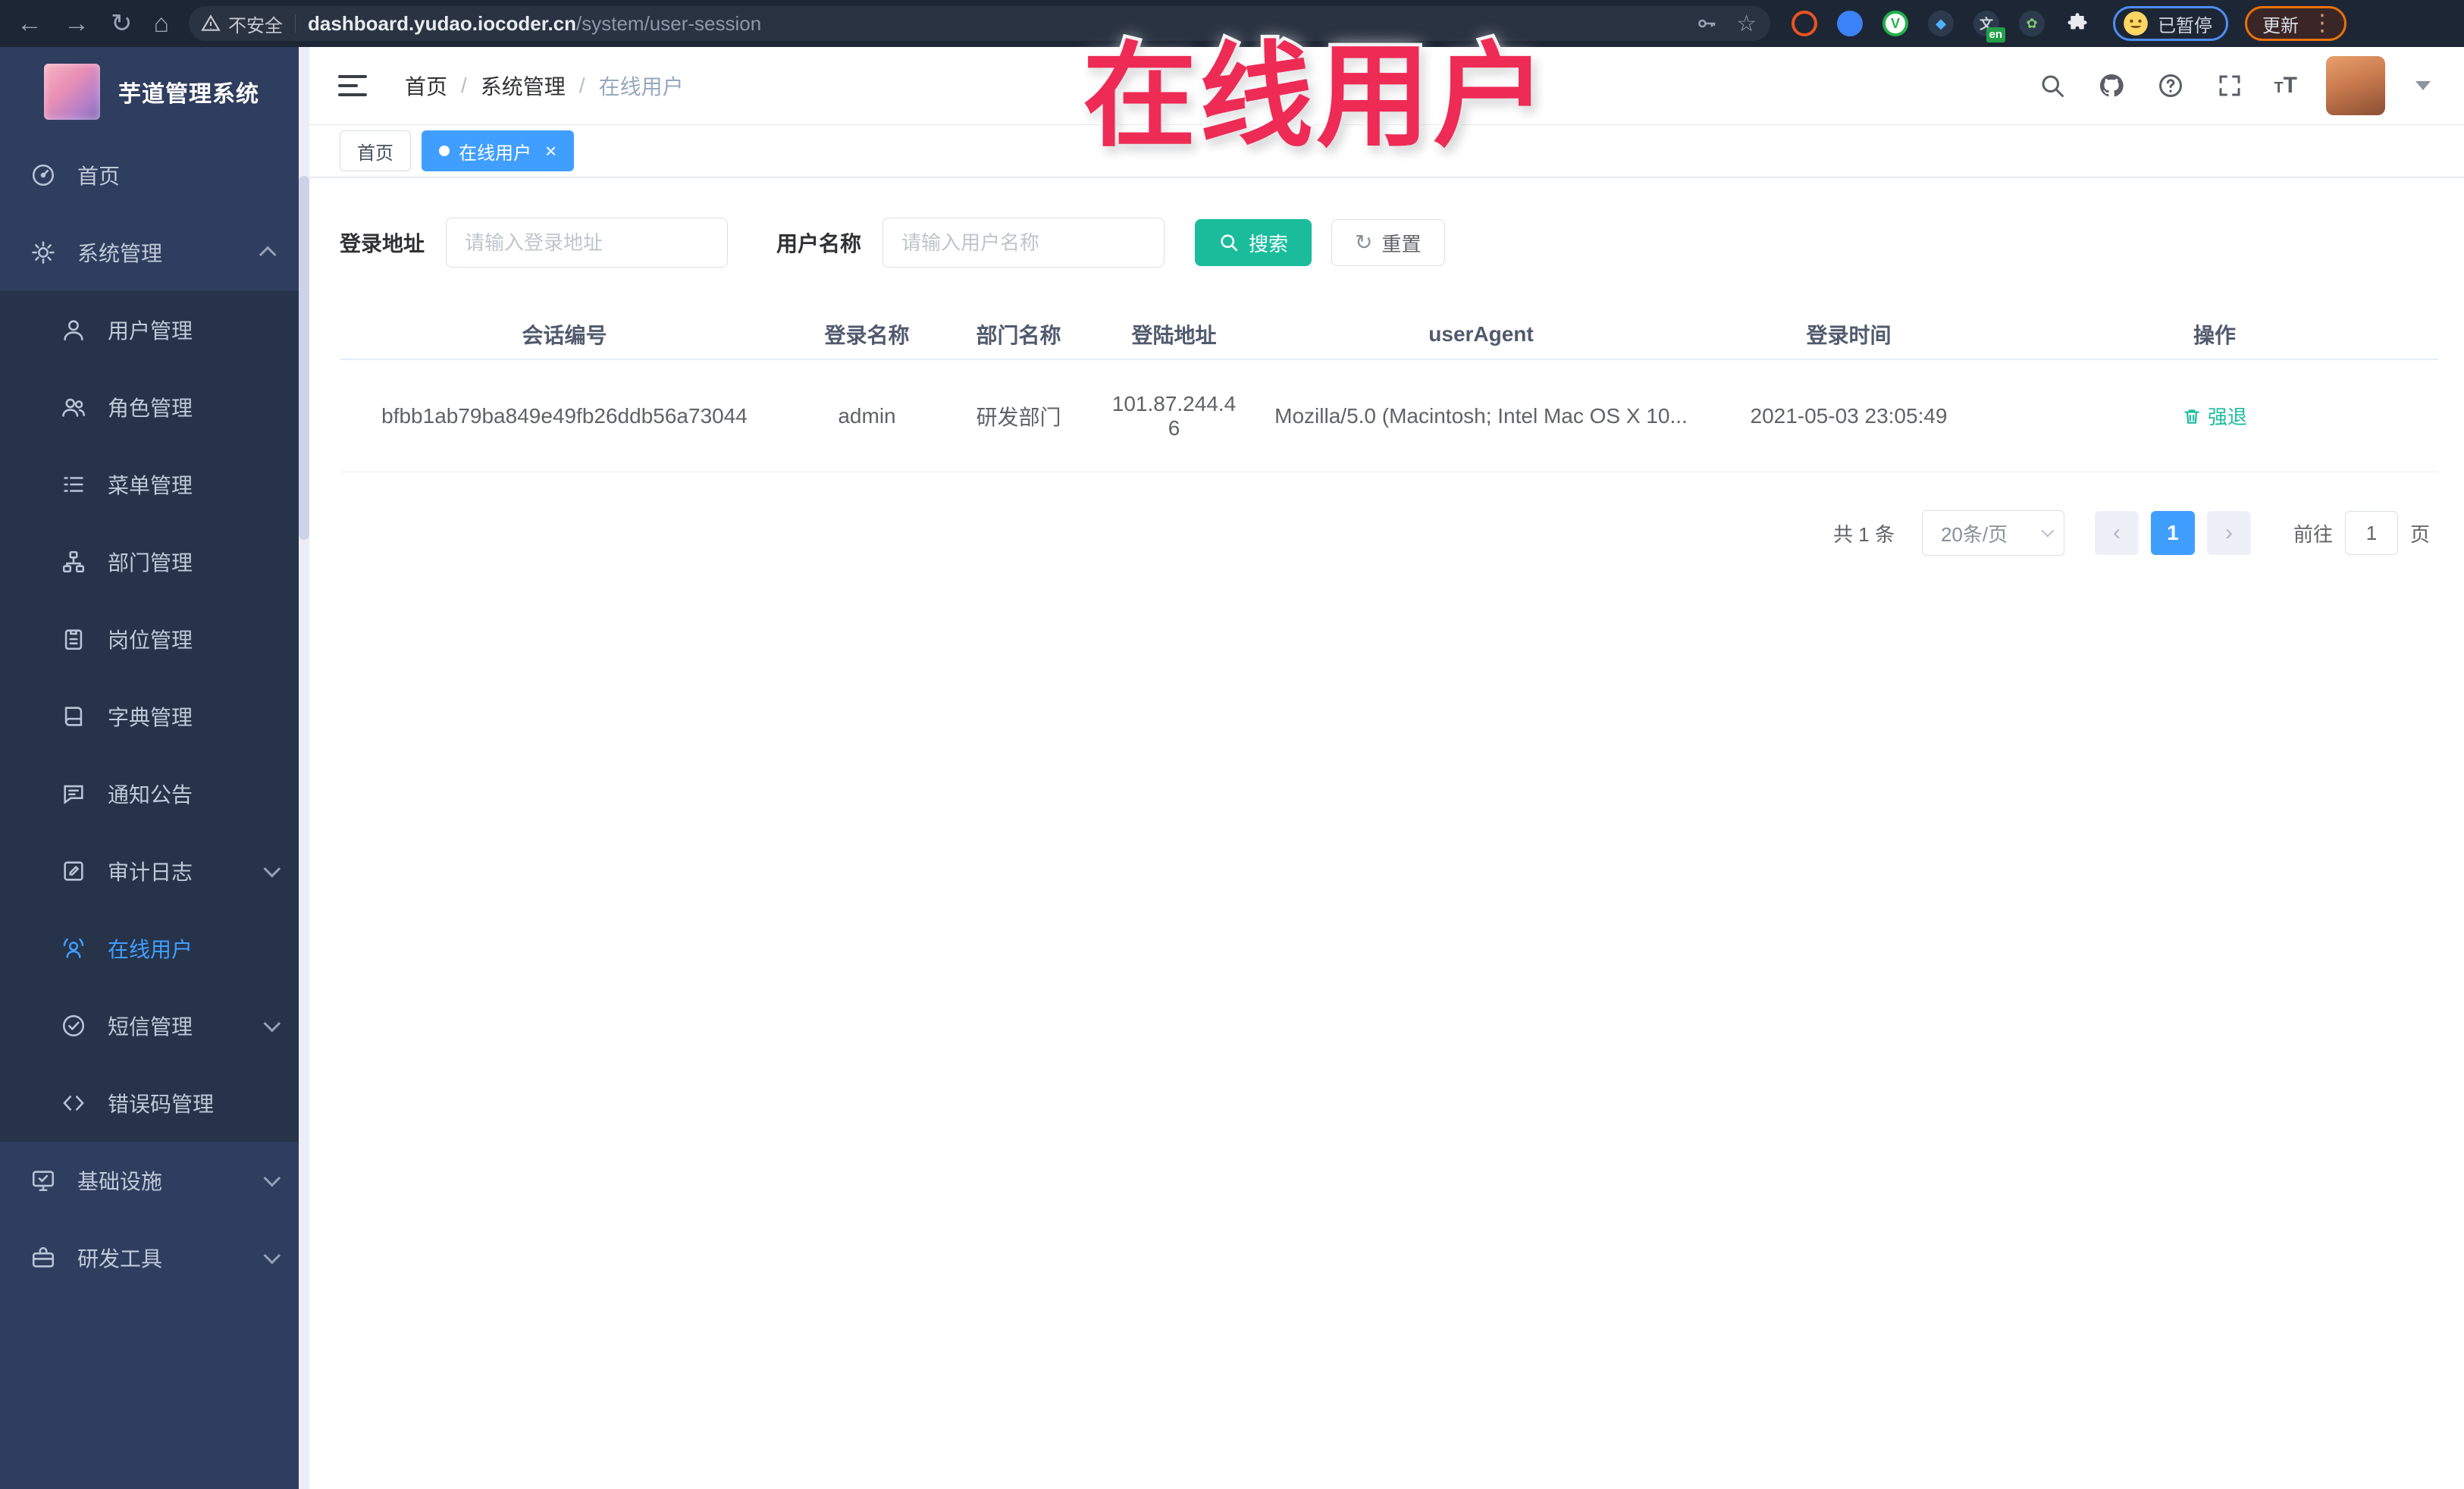 The height and width of the screenshot is (1489, 2464). Describe the element at coordinates (1019, 417) in the screenshot. I see `cell-dept: 研发部门` at that location.